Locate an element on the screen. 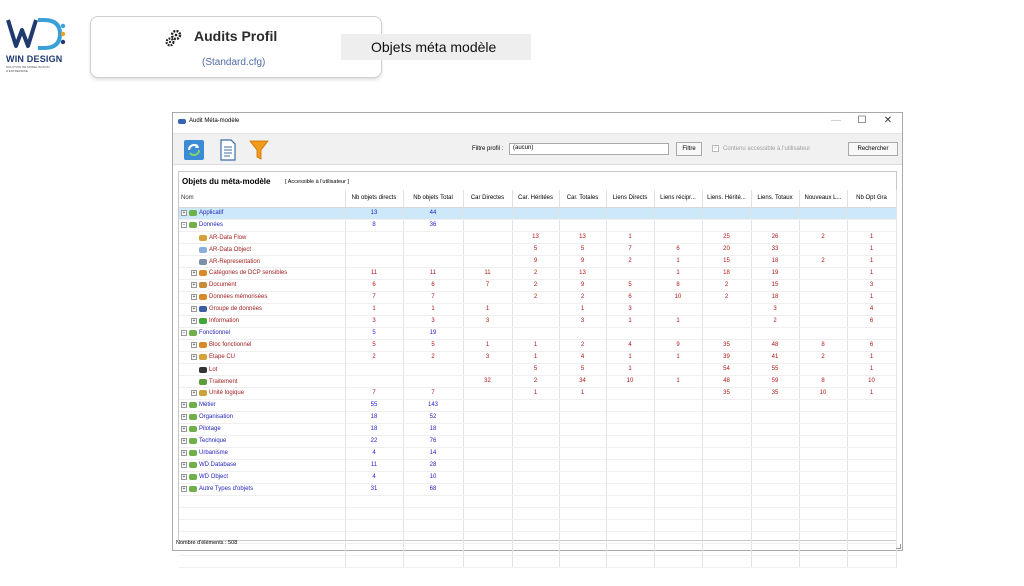  table-row: + Information 3 3 3 3 1 1 2 6 is located at coordinates (538, 321).